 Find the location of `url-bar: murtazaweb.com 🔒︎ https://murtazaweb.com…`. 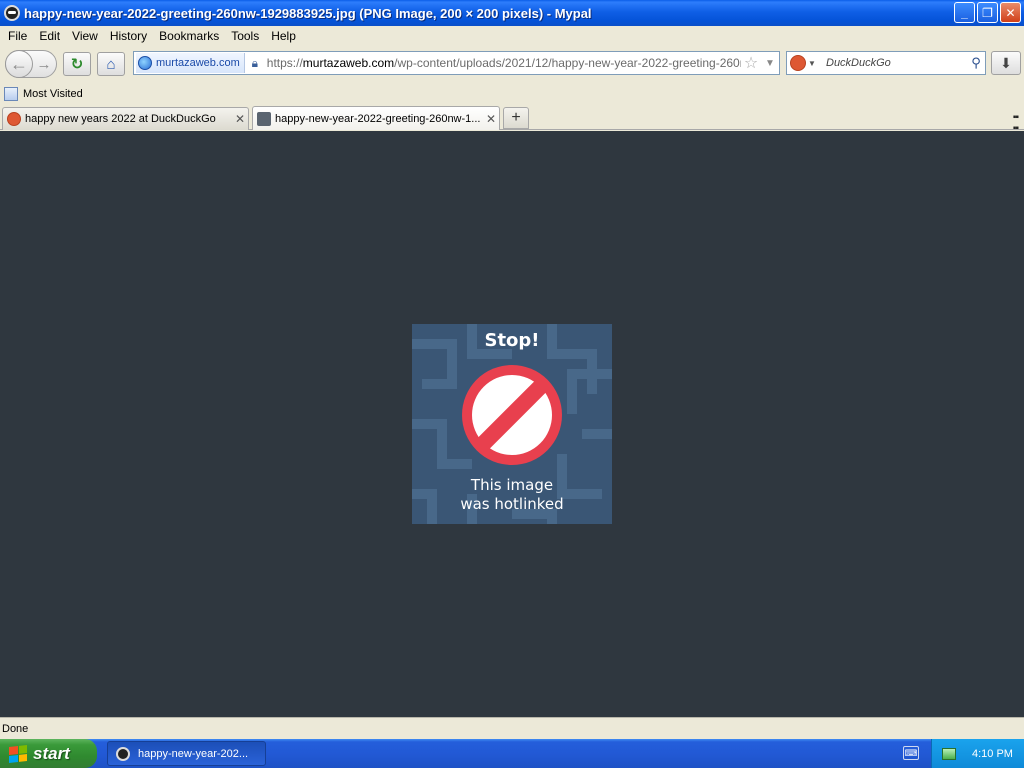

url-bar: murtazaweb.com 🔒︎ https://murtazaweb.com… is located at coordinates (456, 63).